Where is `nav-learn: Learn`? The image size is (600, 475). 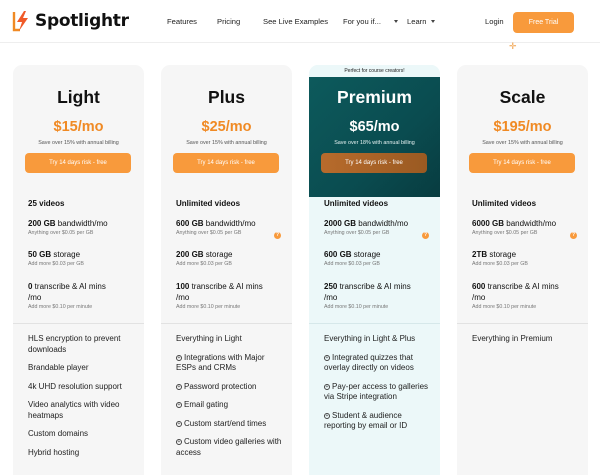
nav-learn: Learn is located at coordinates (421, 21).